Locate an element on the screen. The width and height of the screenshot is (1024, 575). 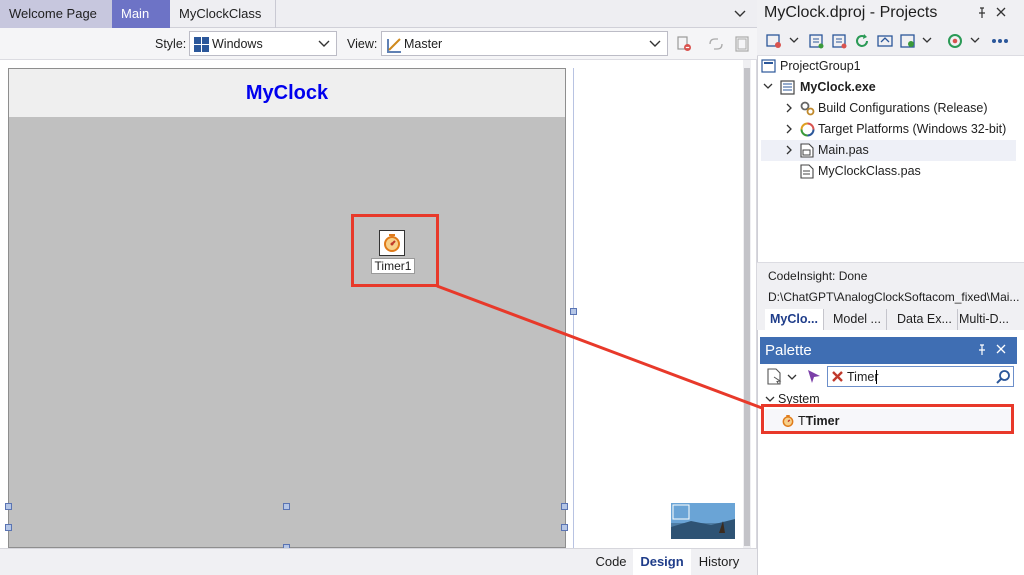
palette-item-label: TTimer is located at coordinates (818, 421).